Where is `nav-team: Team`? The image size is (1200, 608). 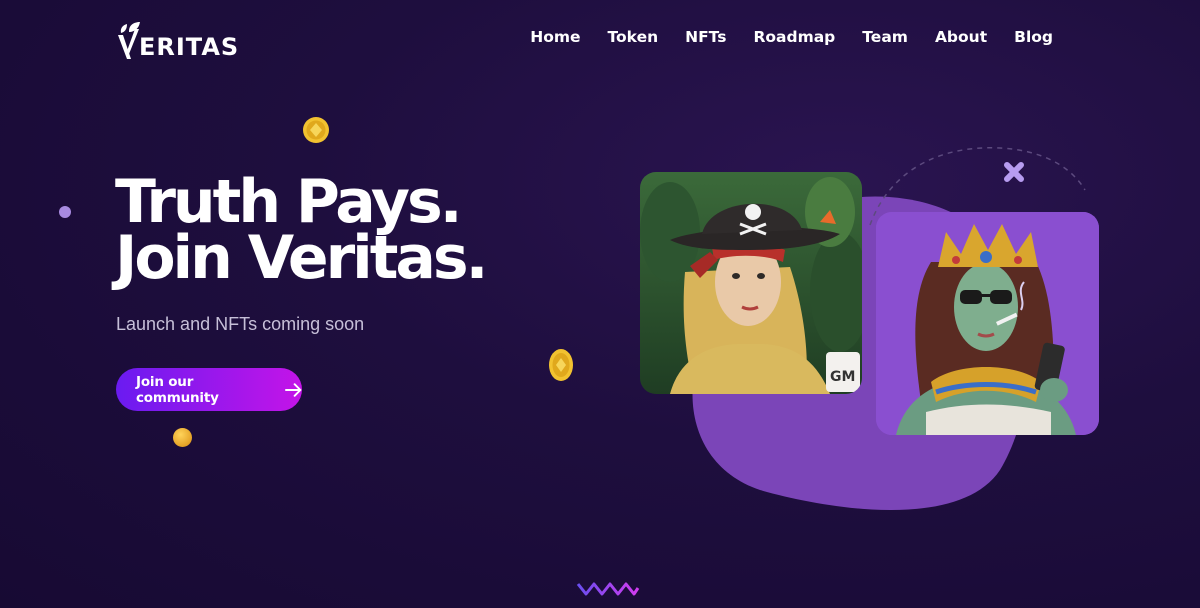 nav-team: Team is located at coordinates (885, 37).